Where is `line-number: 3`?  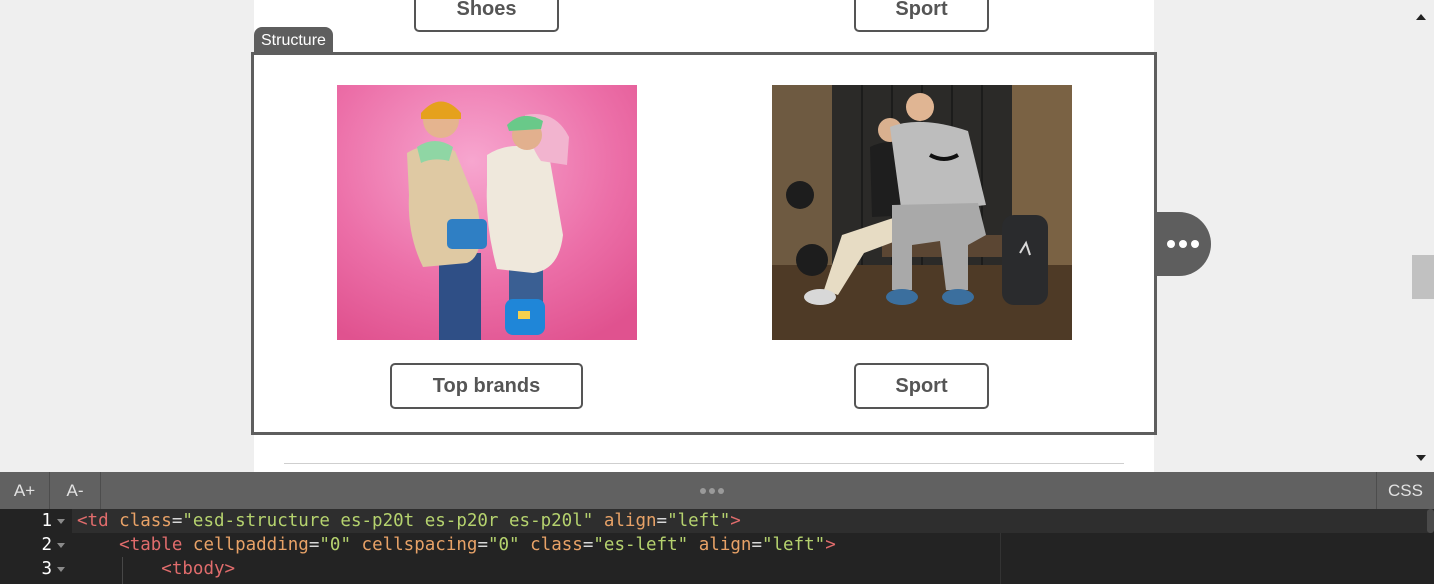 line-number: 3 is located at coordinates (46, 569).